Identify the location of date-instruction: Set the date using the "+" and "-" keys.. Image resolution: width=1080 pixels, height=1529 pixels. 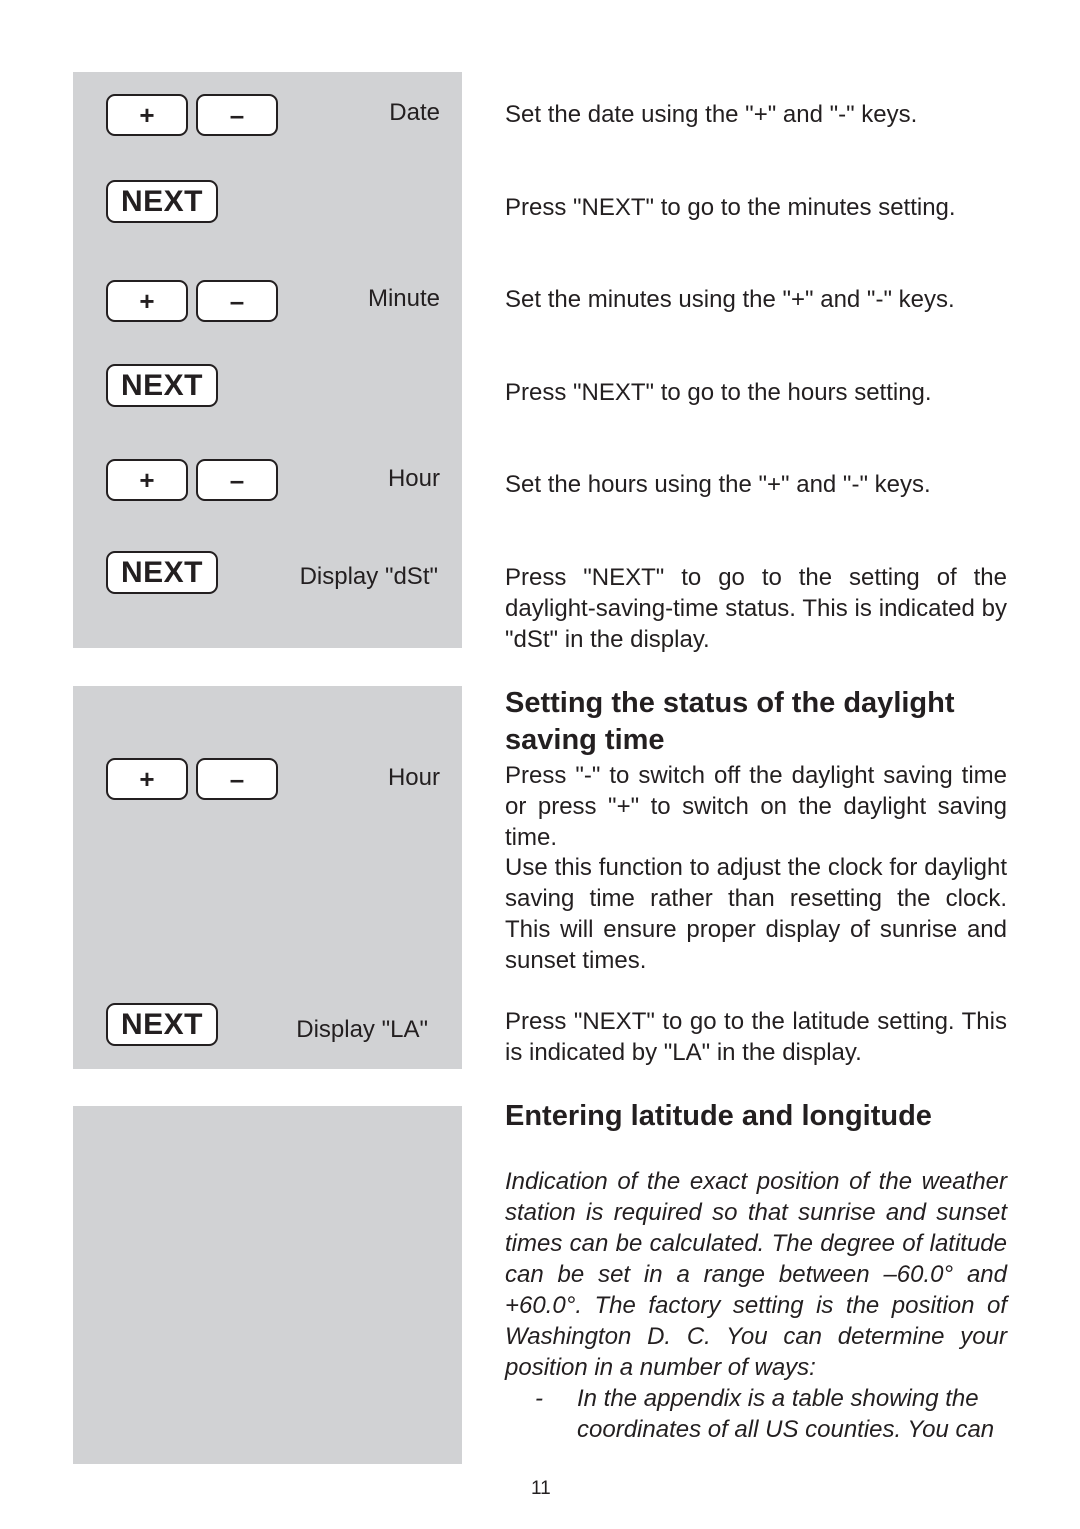
(711, 114).